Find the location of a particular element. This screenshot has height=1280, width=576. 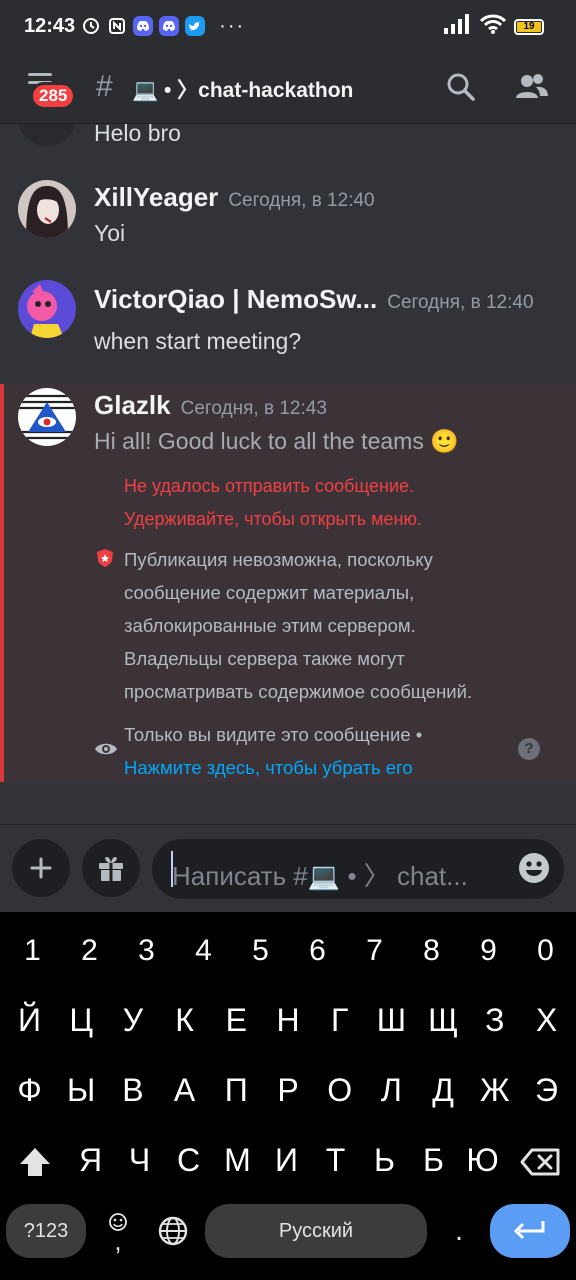

message-author: VictorQiao | NemoSw... Сегодня, в 12:40 is located at coordinates (314, 299).